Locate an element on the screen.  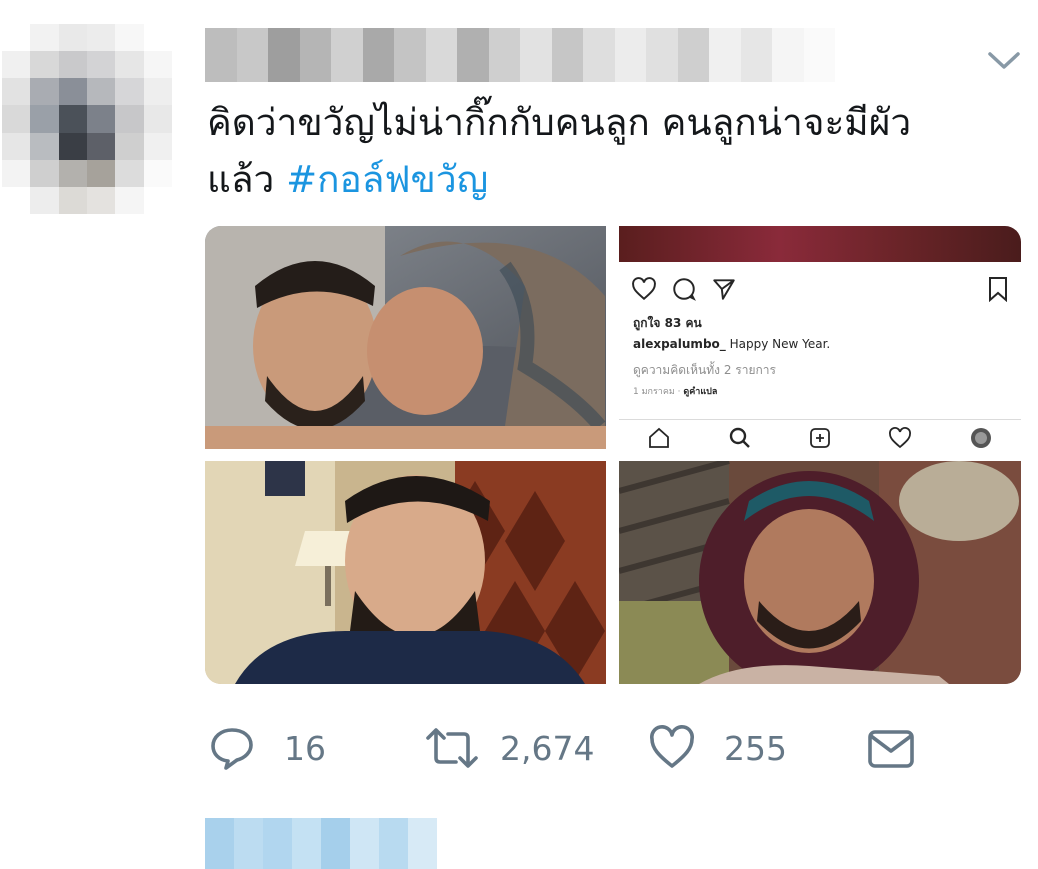
avatar is located at coordinates (87, 119).